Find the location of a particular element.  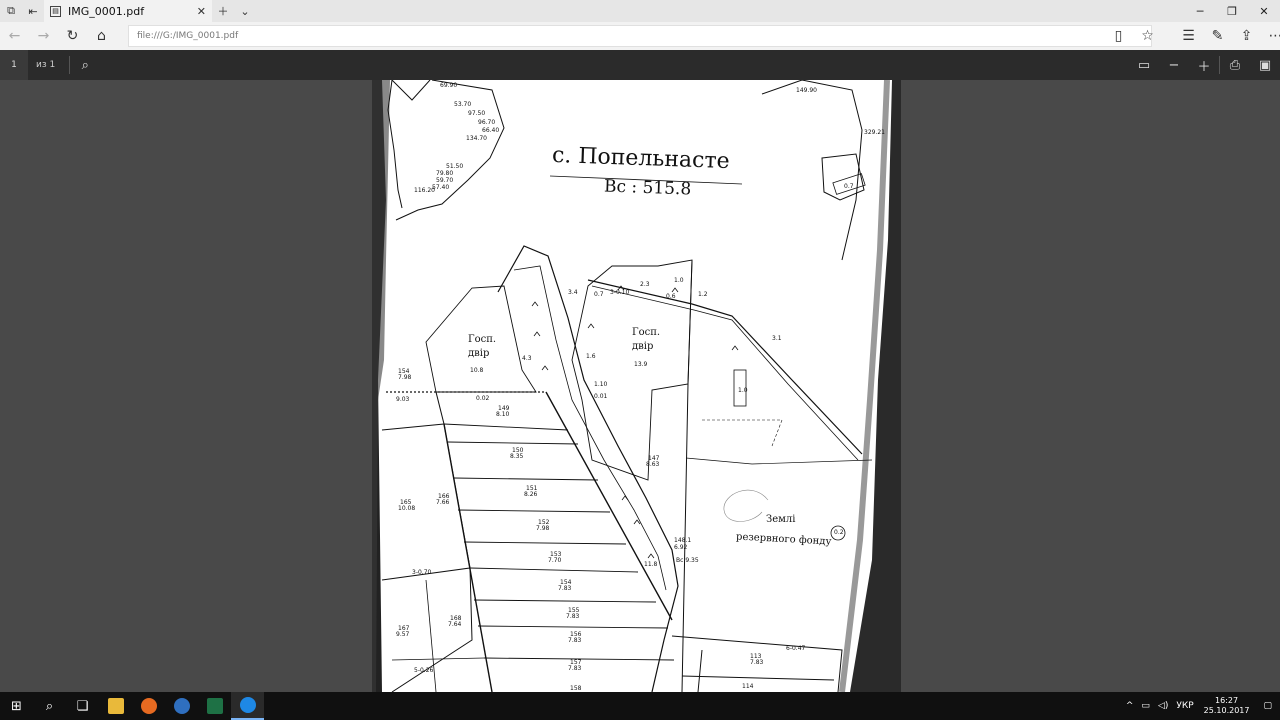

print-icon: ⎙ is located at coordinates (1235, 65).